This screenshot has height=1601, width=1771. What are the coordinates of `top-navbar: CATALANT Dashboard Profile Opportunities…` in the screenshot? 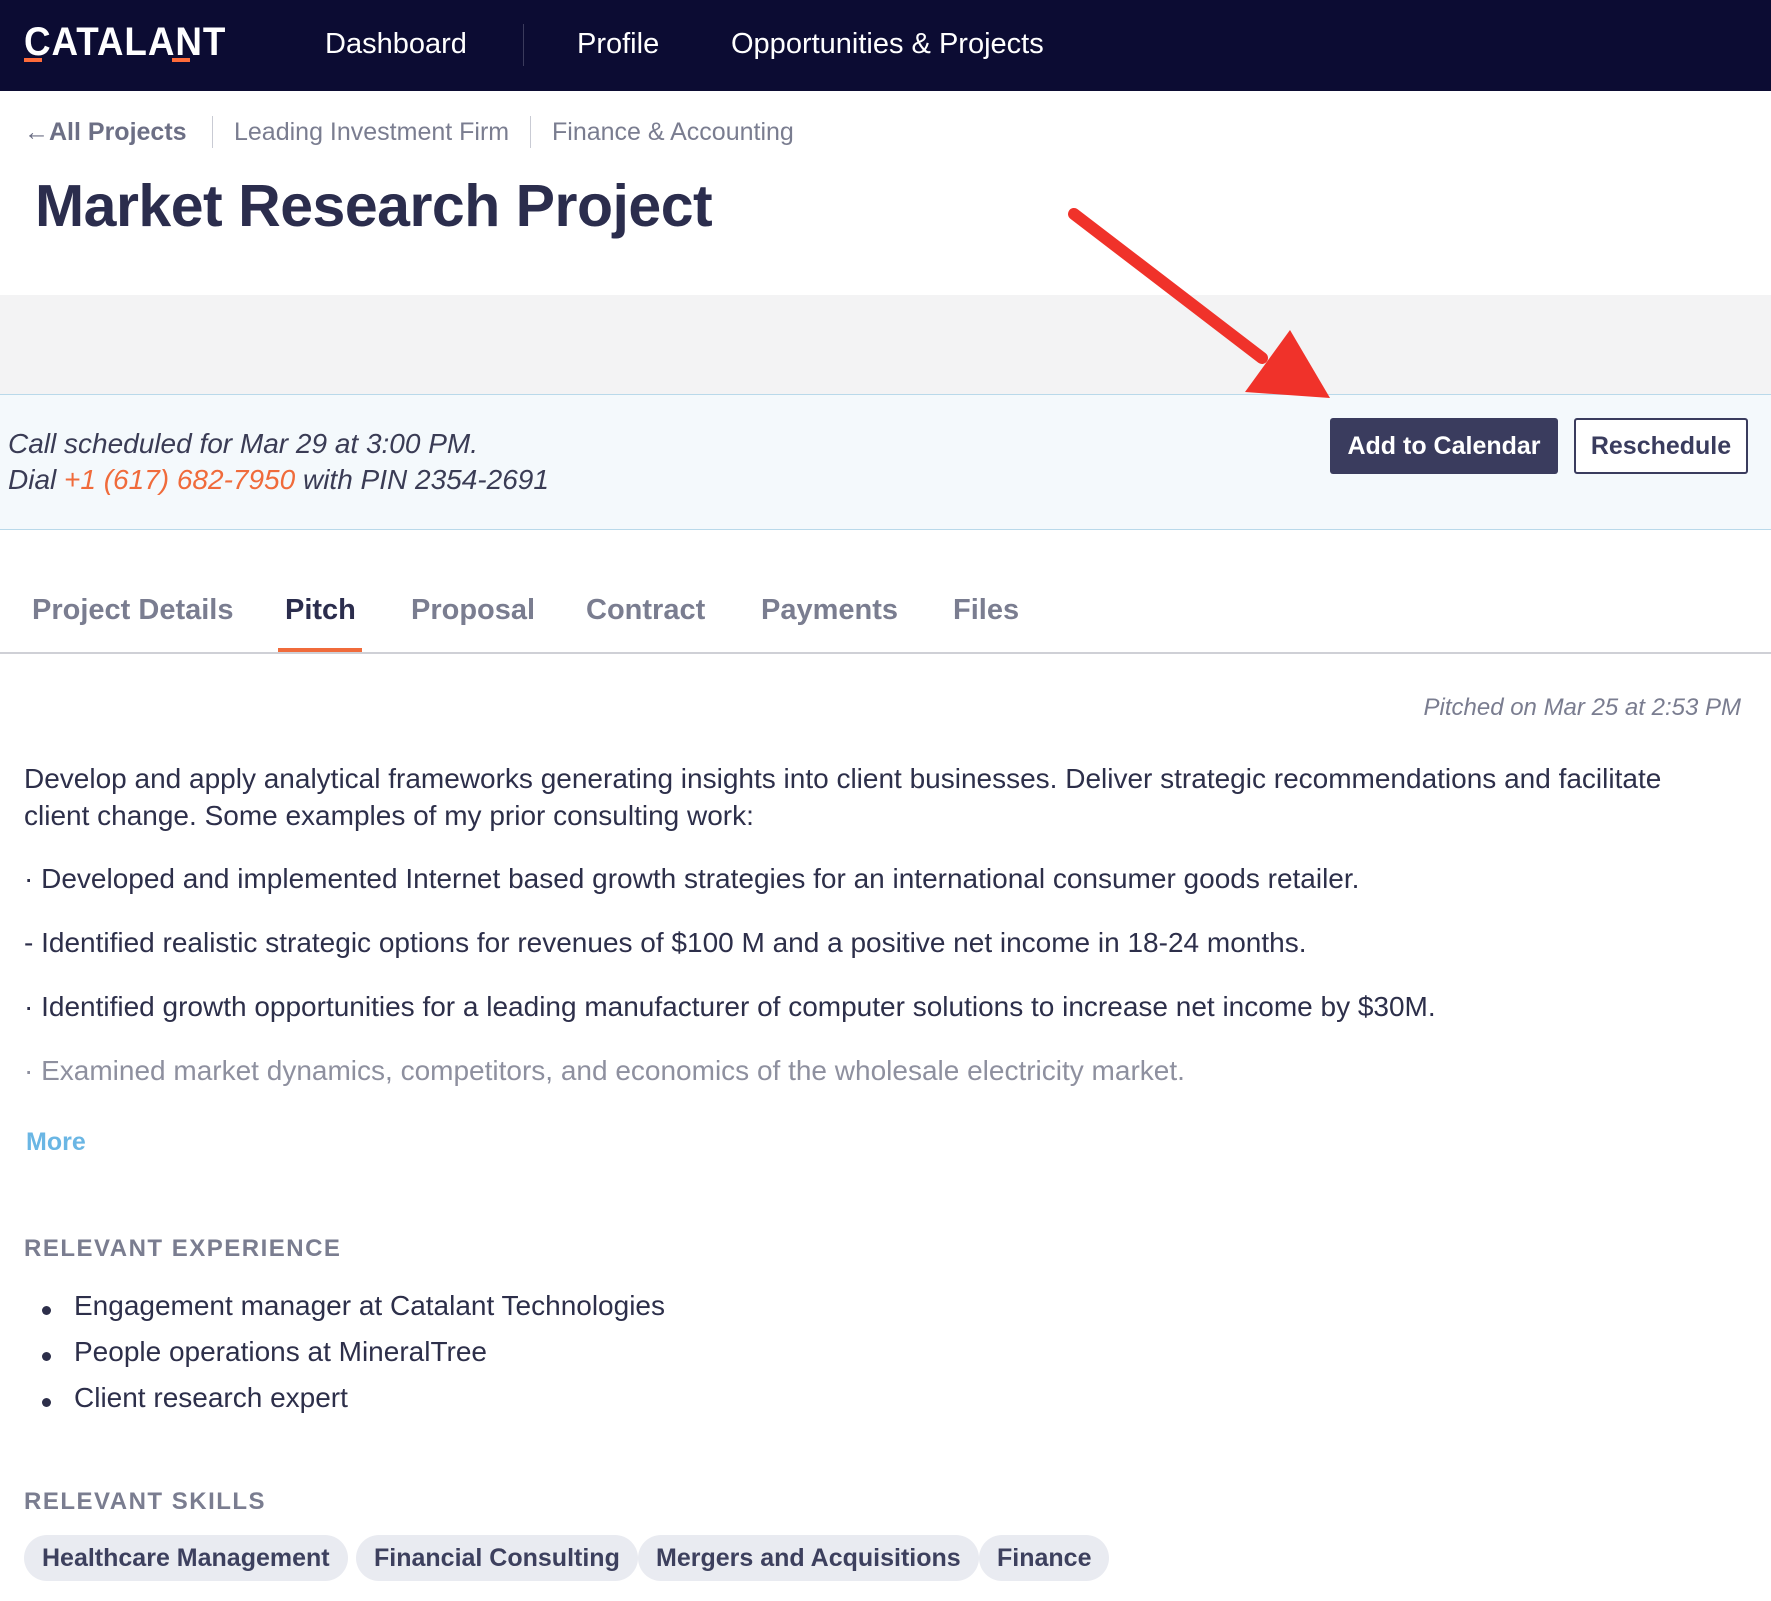 It's located at (885, 45).